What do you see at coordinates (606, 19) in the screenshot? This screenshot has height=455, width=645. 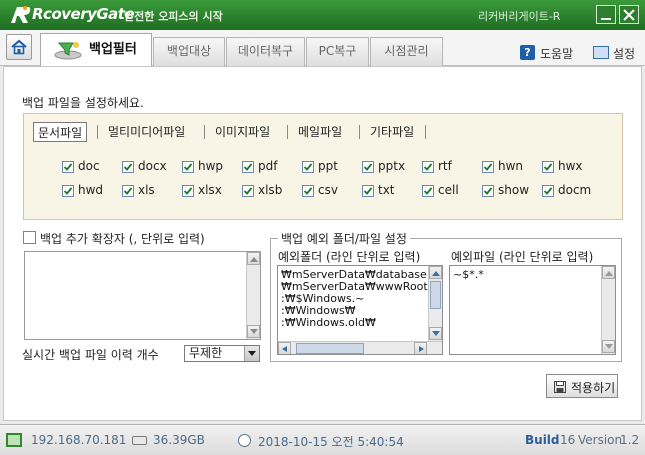 I see `minimize-icon` at bounding box center [606, 19].